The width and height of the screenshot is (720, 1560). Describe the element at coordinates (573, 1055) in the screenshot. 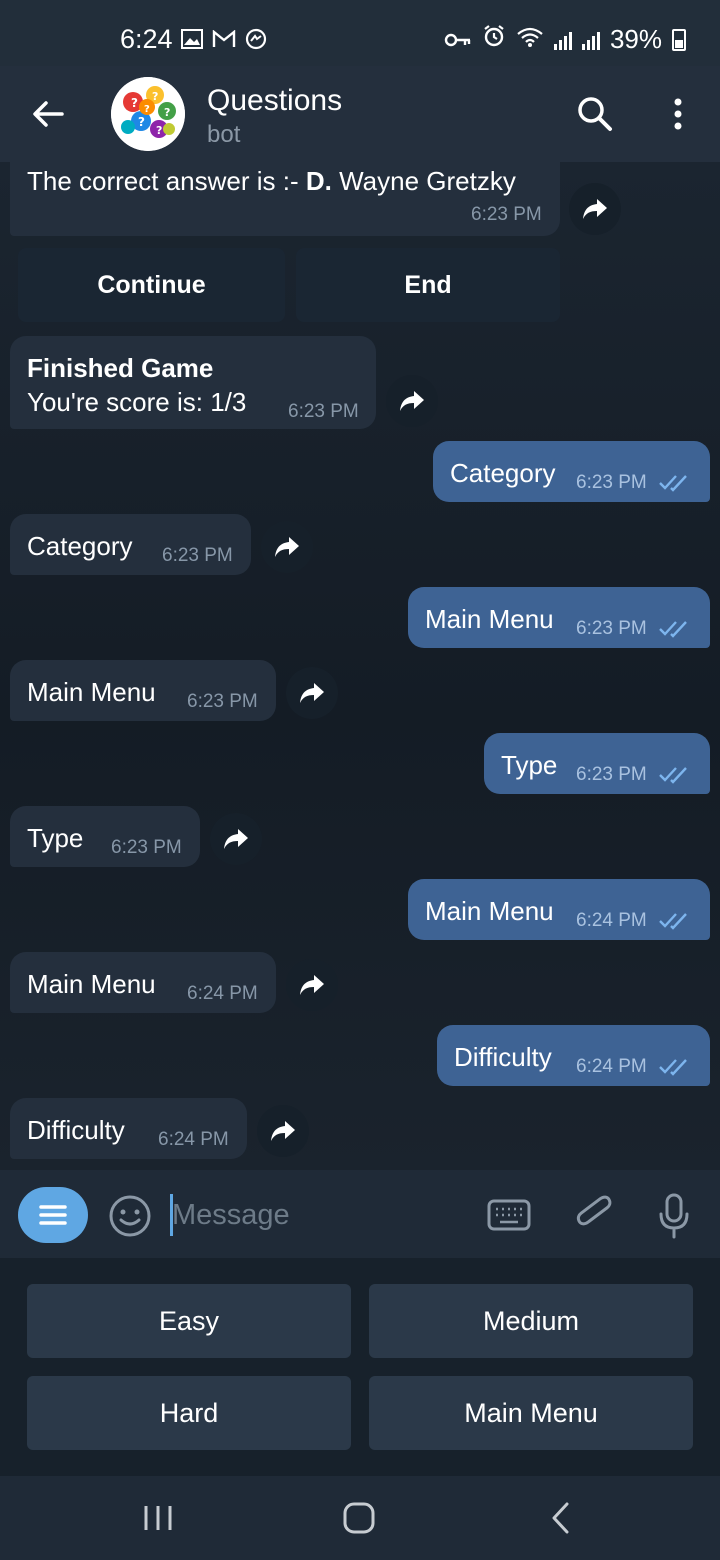

I see `outgoing-message: Difficulty 6:24 PM` at that location.